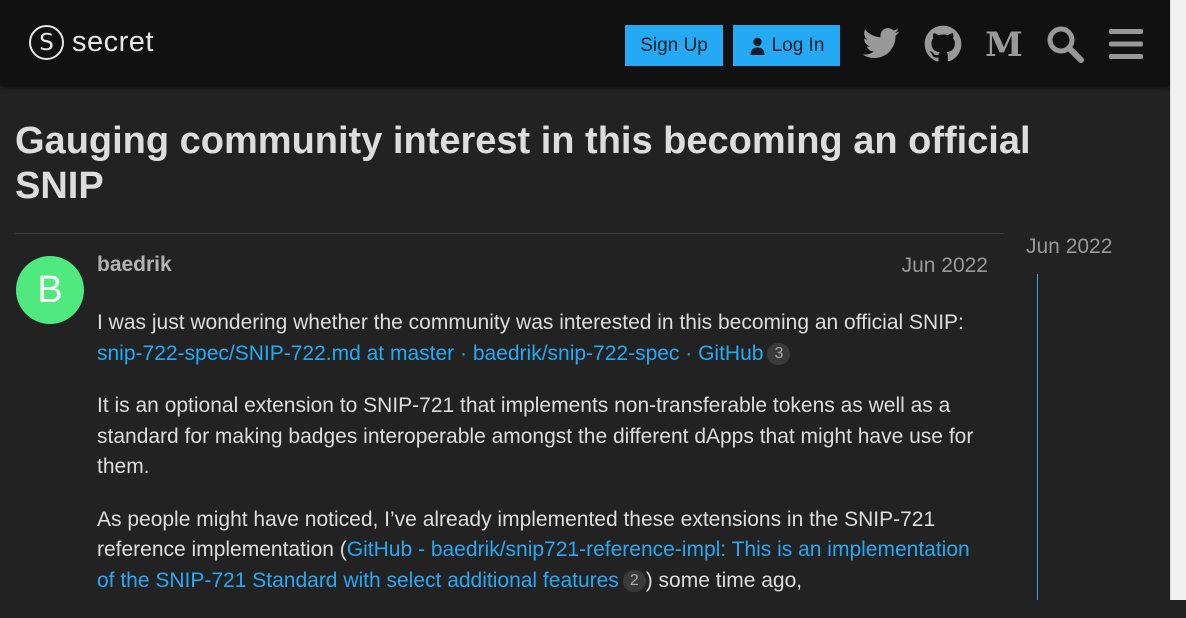 This screenshot has width=1186, height=618. I want to click on timeline-date: Jun 2022, so click(1069, 247).